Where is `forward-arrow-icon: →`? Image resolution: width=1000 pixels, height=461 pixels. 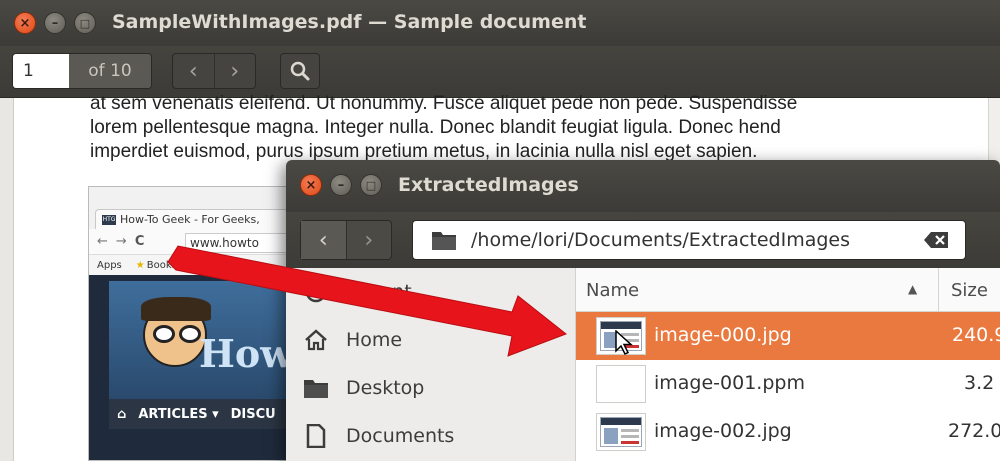 forward-arrow-icon: → is located at coordinates (121, 241).